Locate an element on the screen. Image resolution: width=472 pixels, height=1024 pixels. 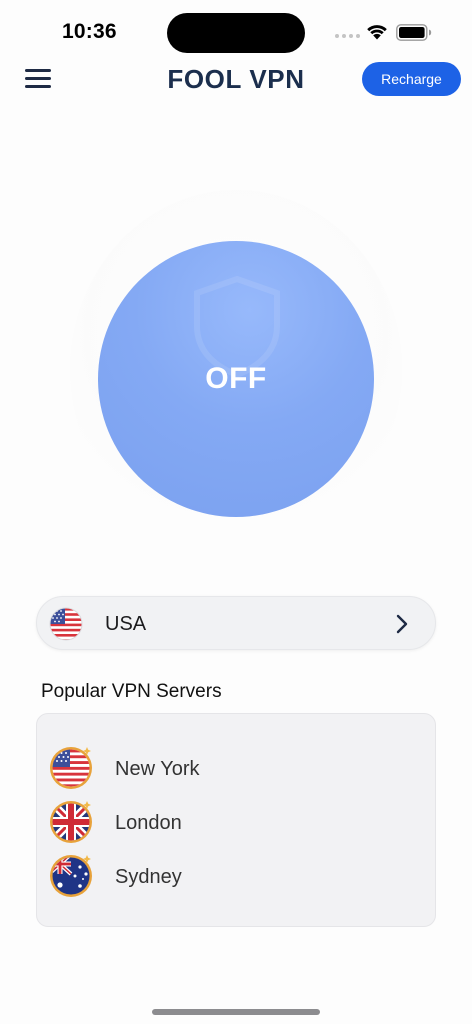
server-item-new-york: New York is located at coordinates (239, 768).